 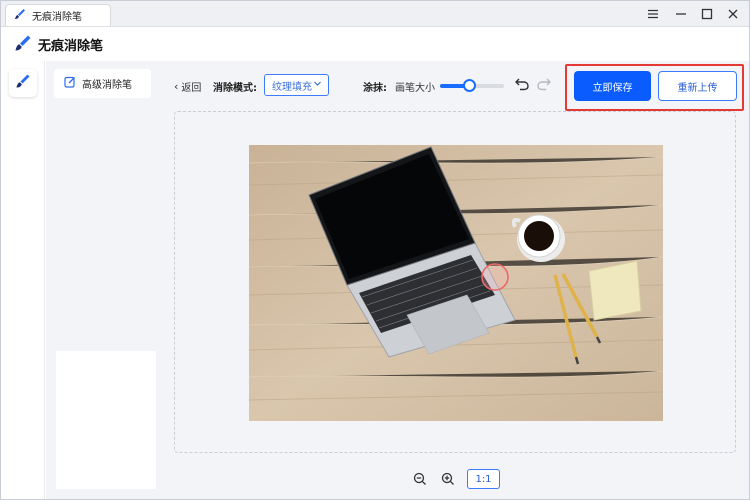 What do you see at coordinates (483, 479) in the screenshot?
I see `zoom-level-button: 1:1` at bounding box center [483, 479].